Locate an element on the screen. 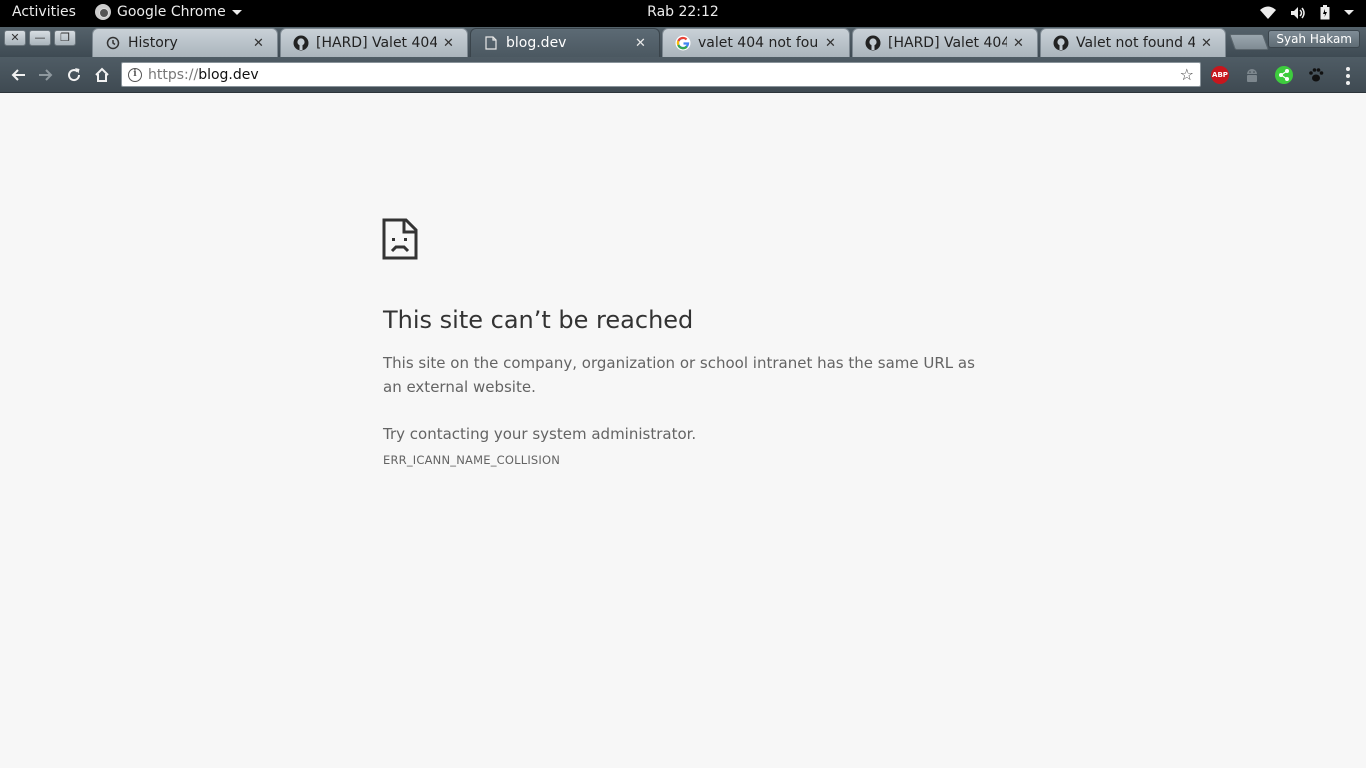 This screenshot has width=1366, height=768. tab-title: History is located at coordinates (153, 43).